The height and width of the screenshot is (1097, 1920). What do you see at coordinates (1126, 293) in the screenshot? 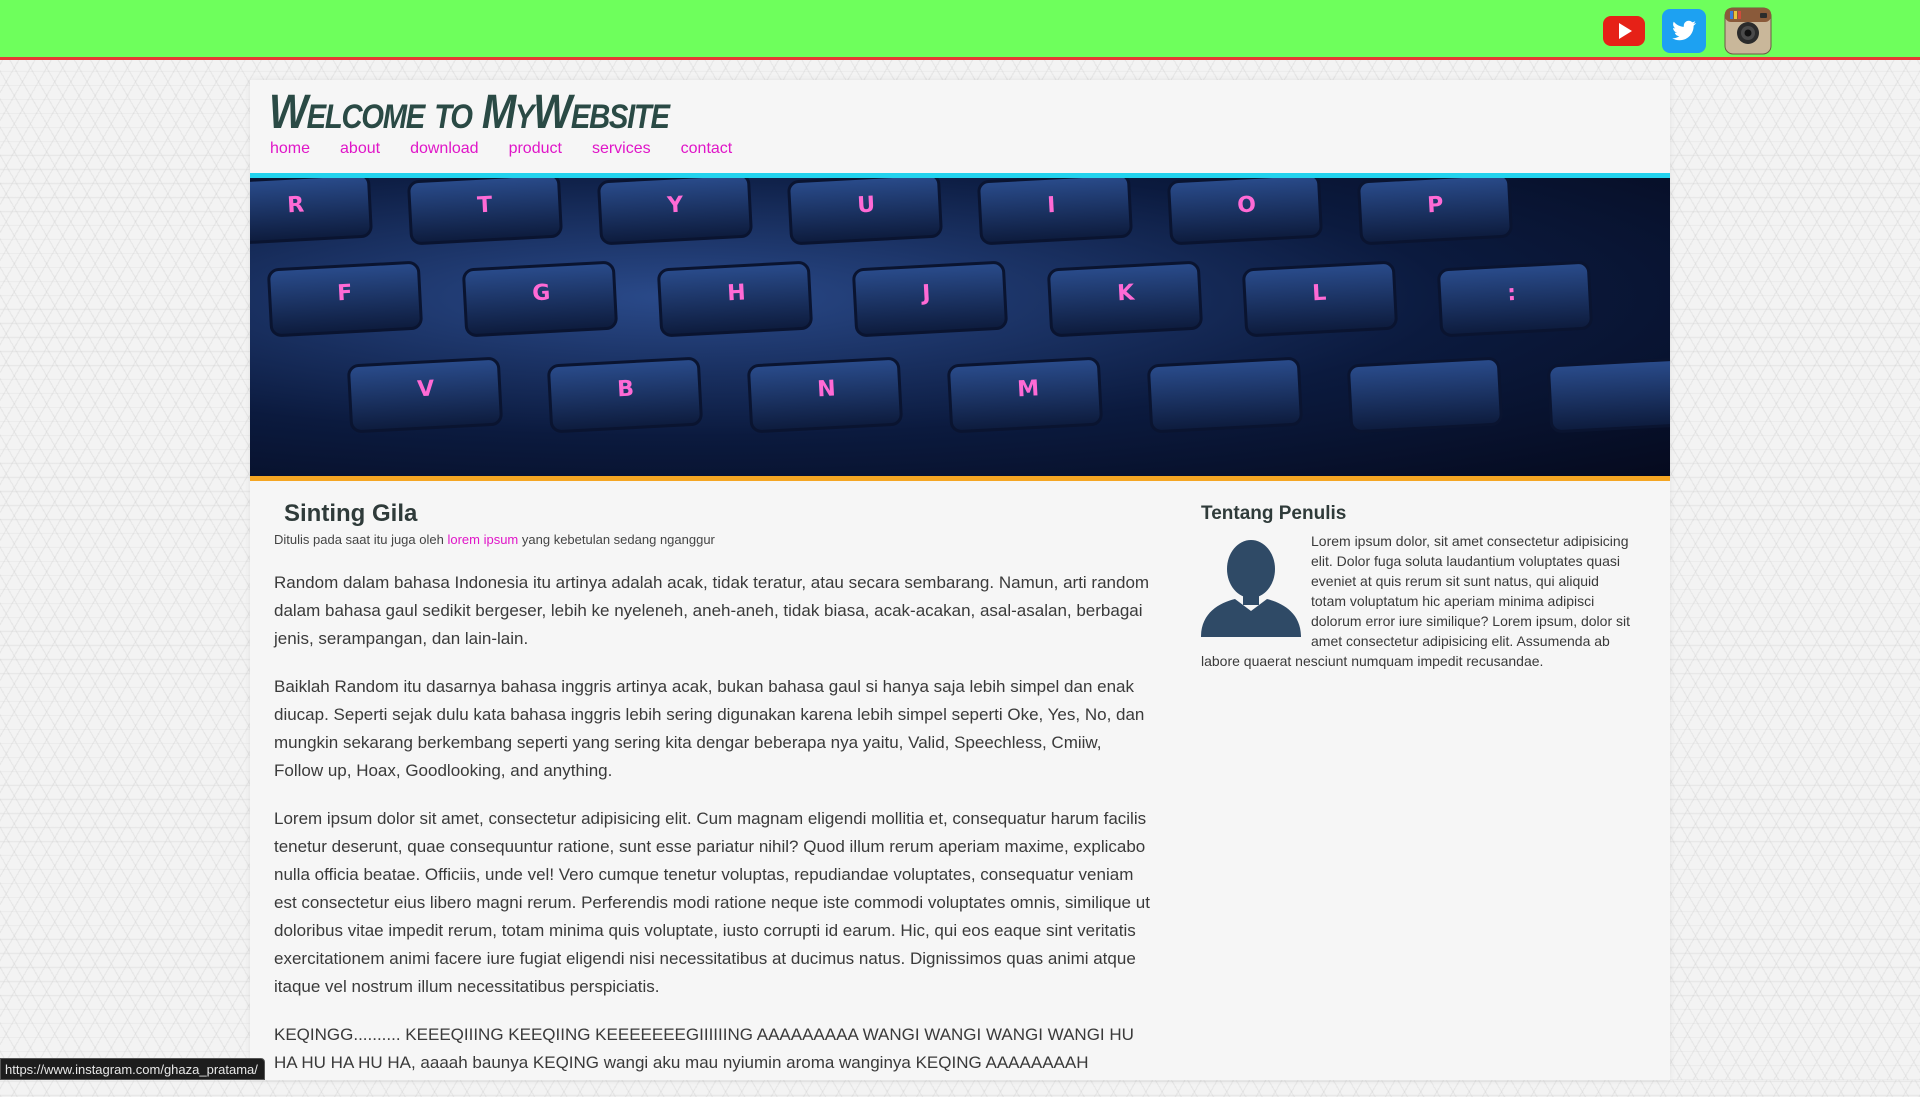
I see `keycap-label: K` at bounding box center [1126, 293].